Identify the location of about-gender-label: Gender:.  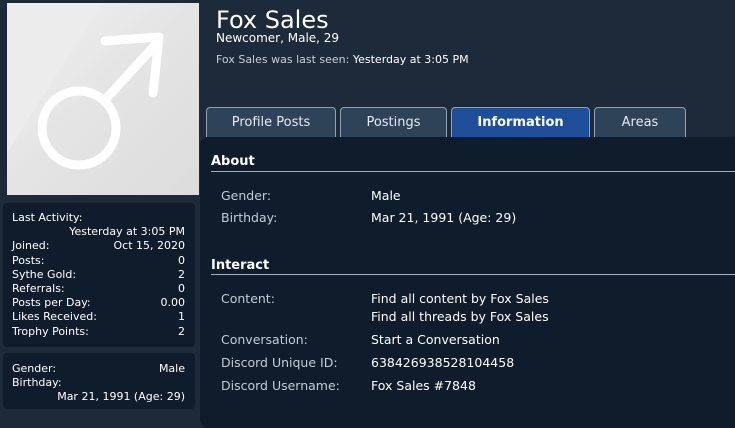
(246, 195).